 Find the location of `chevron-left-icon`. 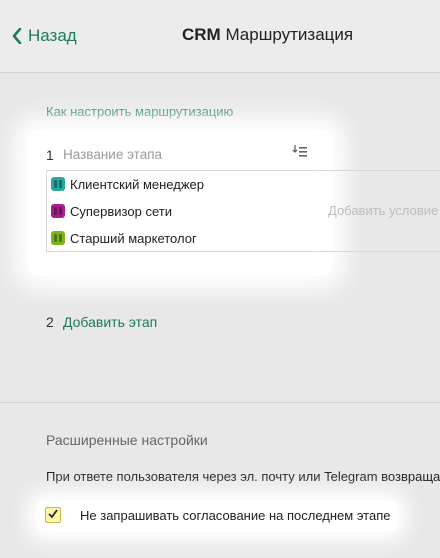

chevron-left-icon is located at coordinates (17, 36).